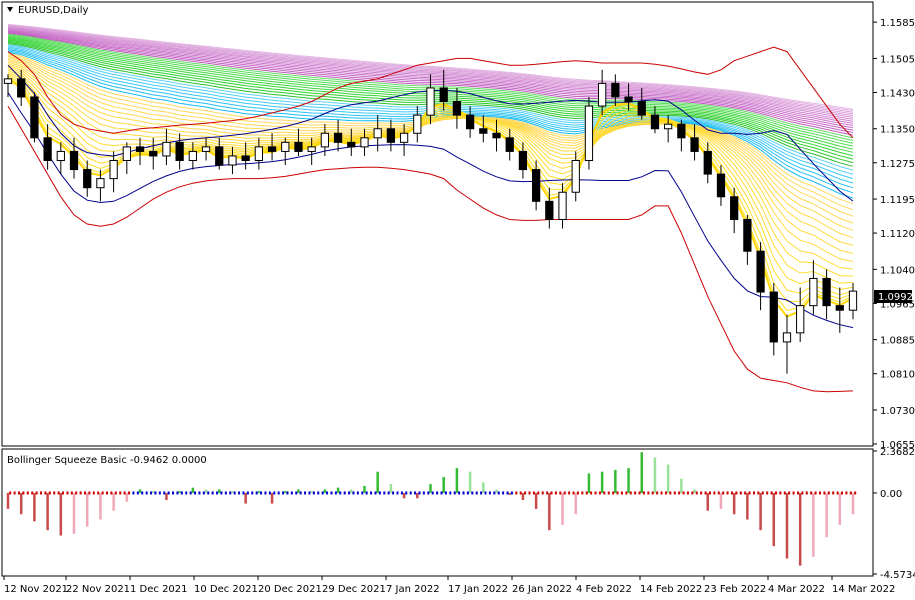 The height and width of the screenshot is (600, 915). Describe the element at coordinates (863, 589) in the screenshot. I see `time-tick-label: 14 Mar 2022` at that location.